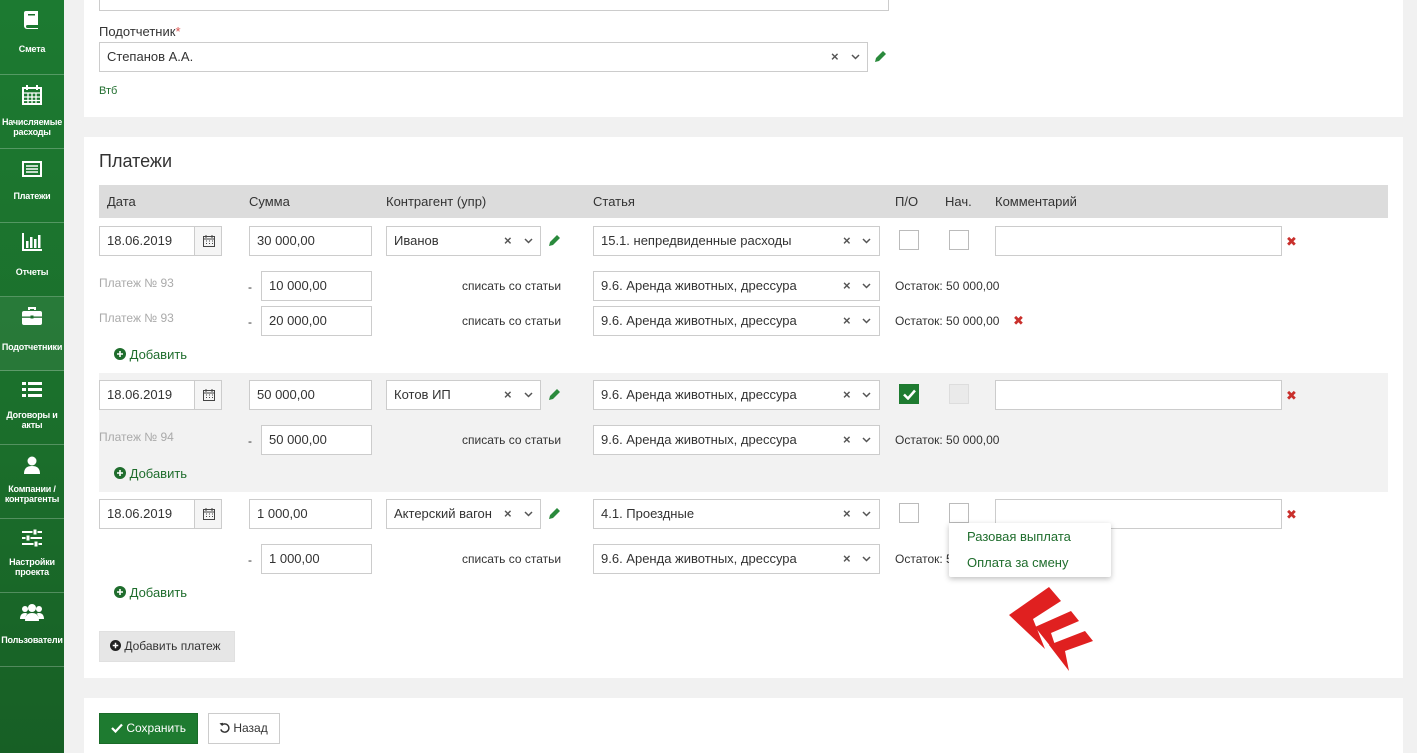 The width and height of the screenshot is (1417, 753). Describe the element at coordinates (32, 37) in the screenshot. I see `sidebar-item-estimate: Смета` at that location.